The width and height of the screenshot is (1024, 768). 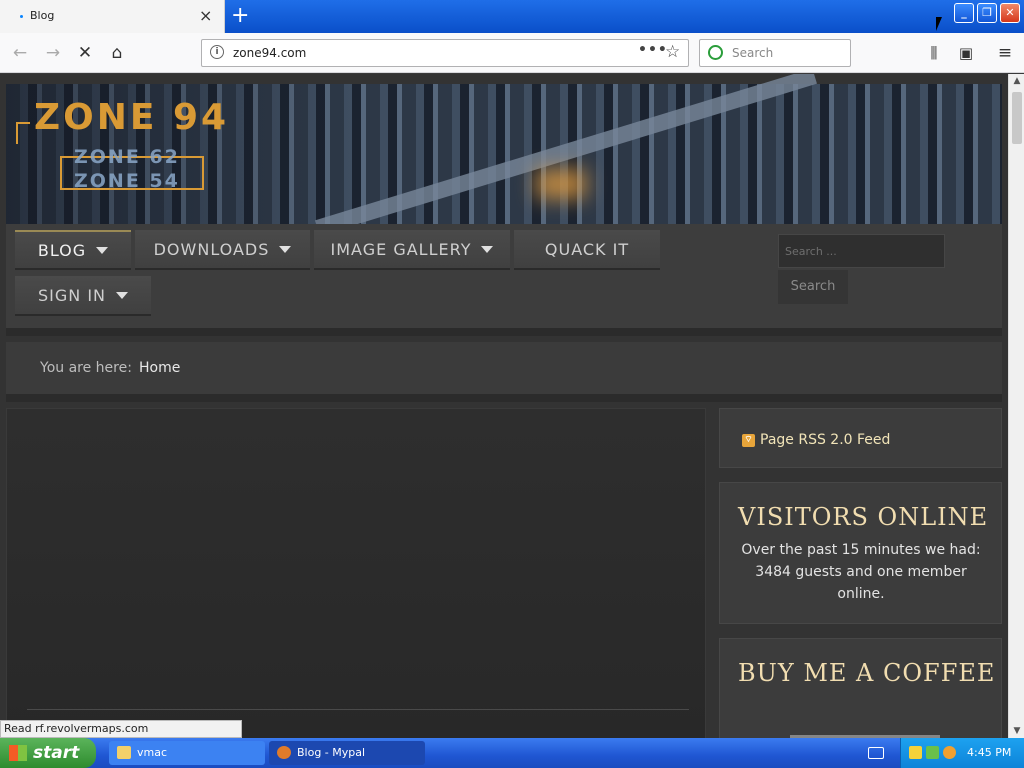 I want to click on mypal-browser-icon, so click(x=284, y=752).